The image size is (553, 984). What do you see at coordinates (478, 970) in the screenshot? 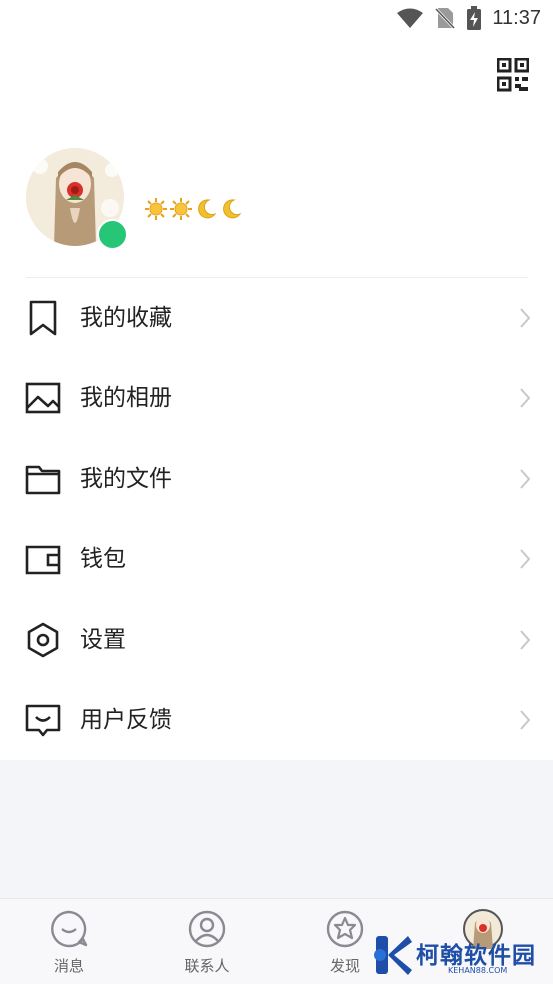
I see `watermark-subtext: KEHAN88.COM` at bounding box center [478, 970].